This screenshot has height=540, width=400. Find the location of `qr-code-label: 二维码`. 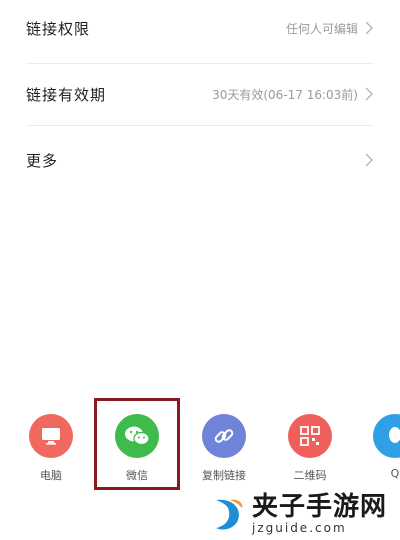

qr-code-label: 二维码 is located at coordinates (310, 475).